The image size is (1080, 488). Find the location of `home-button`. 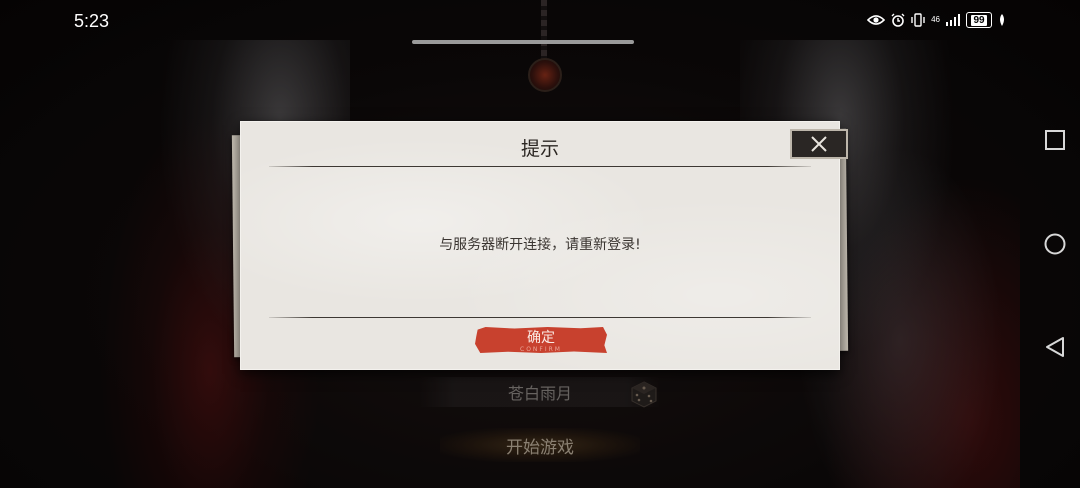

home-button is located at coordinates (1055, 244).